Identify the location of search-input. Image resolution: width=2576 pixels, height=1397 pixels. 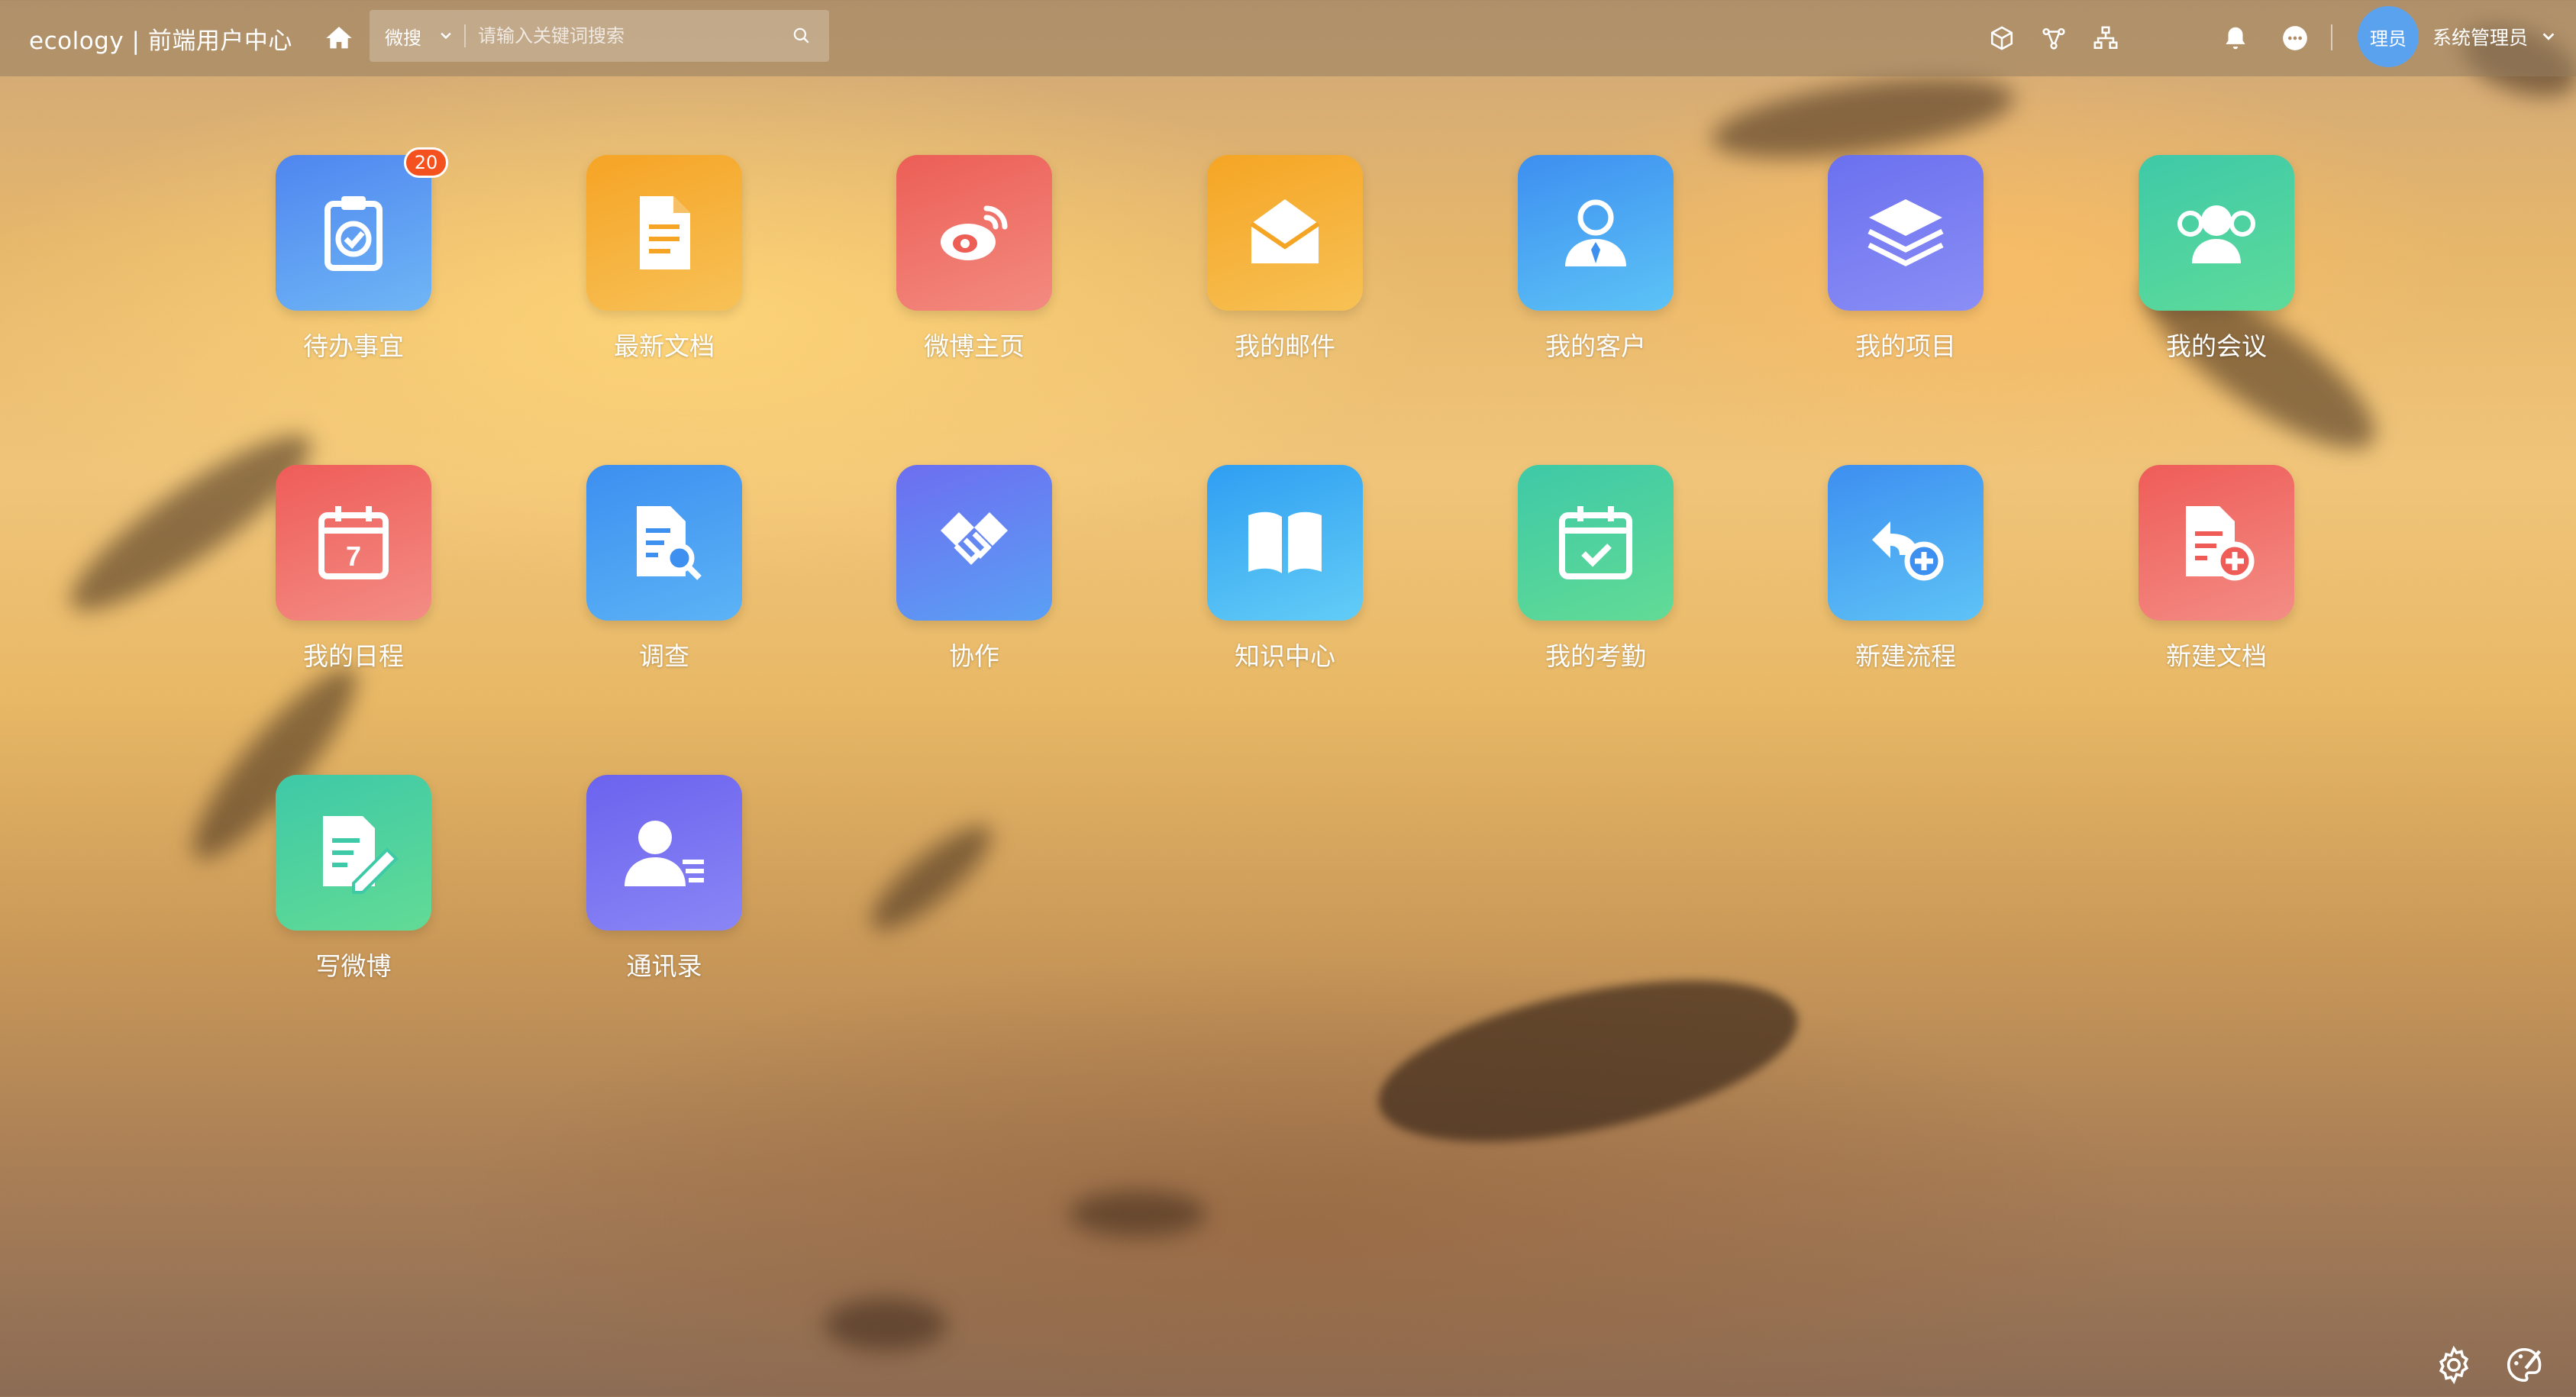
(626, 36).